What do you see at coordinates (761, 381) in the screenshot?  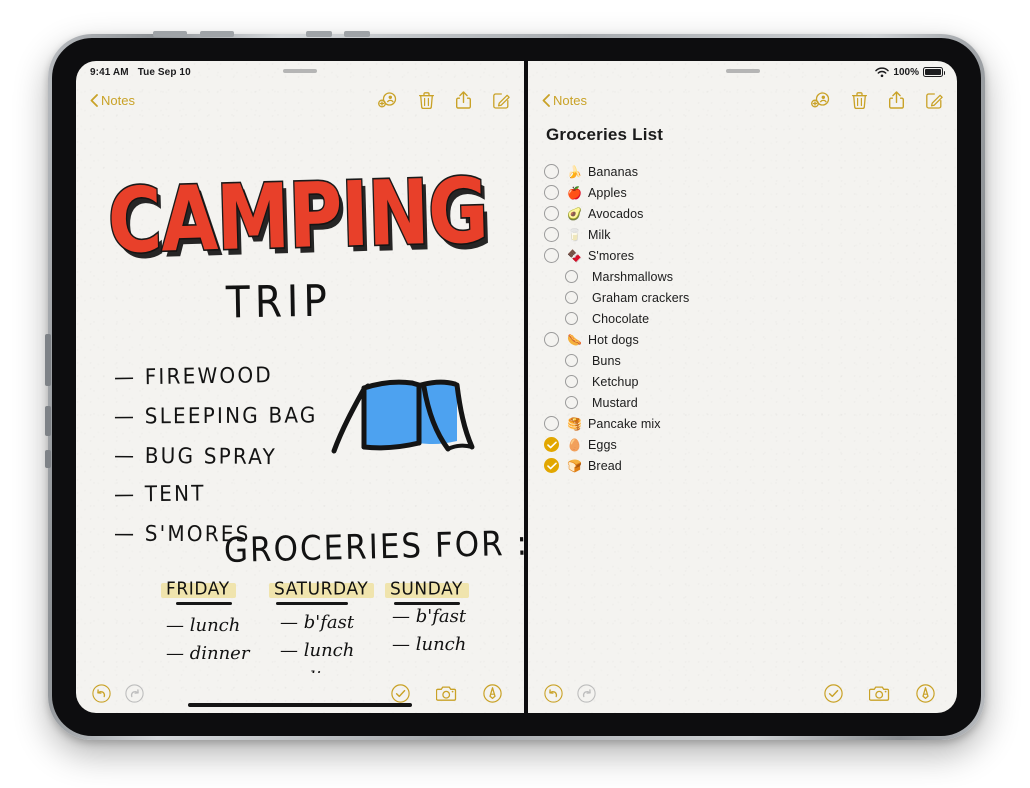 I see `checklist-subitem: Ketchup` at bounding box center [761, 381].